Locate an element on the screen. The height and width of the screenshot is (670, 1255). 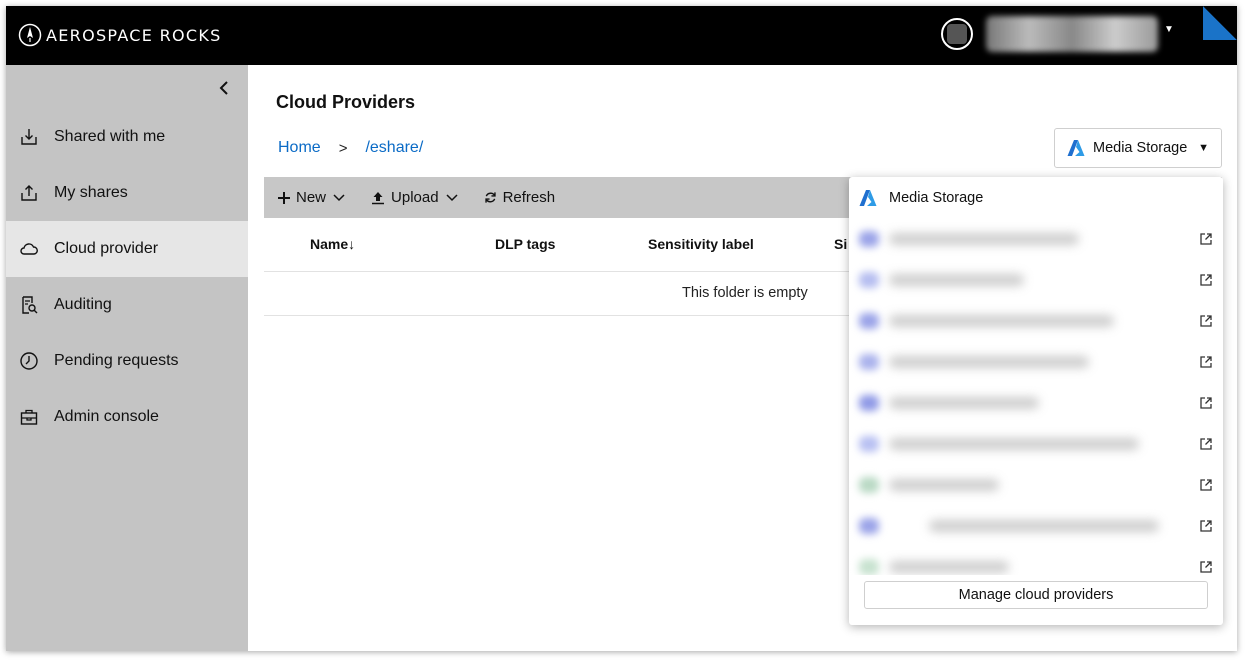
top-bar: AEROSPACE ROCKS ▼ is located at coordinates (621, 35).